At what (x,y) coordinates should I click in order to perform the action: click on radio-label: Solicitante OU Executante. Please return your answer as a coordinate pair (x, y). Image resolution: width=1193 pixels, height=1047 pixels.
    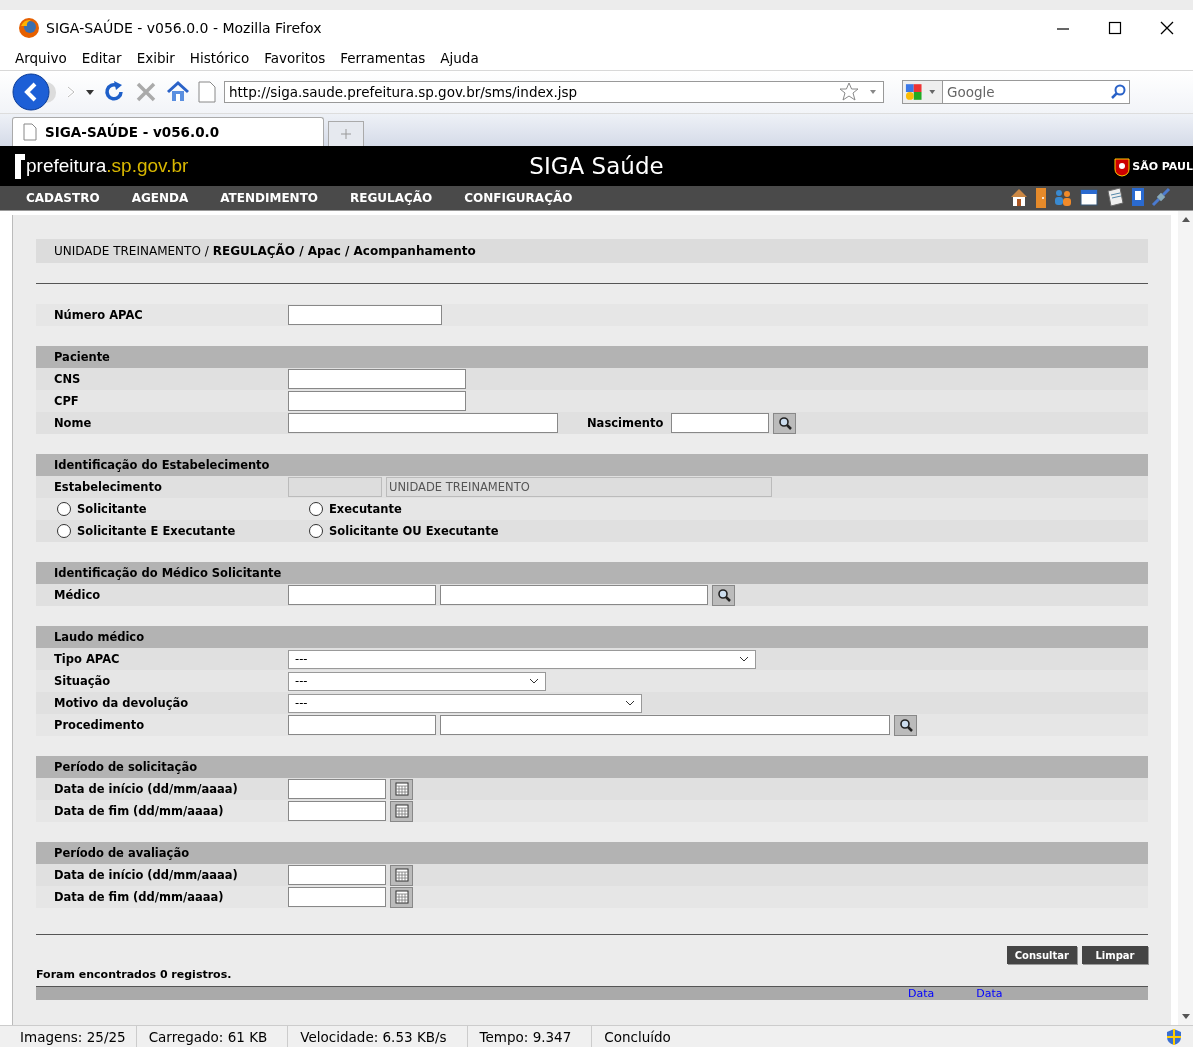
    Looking at the image, I should click on (414, 531).